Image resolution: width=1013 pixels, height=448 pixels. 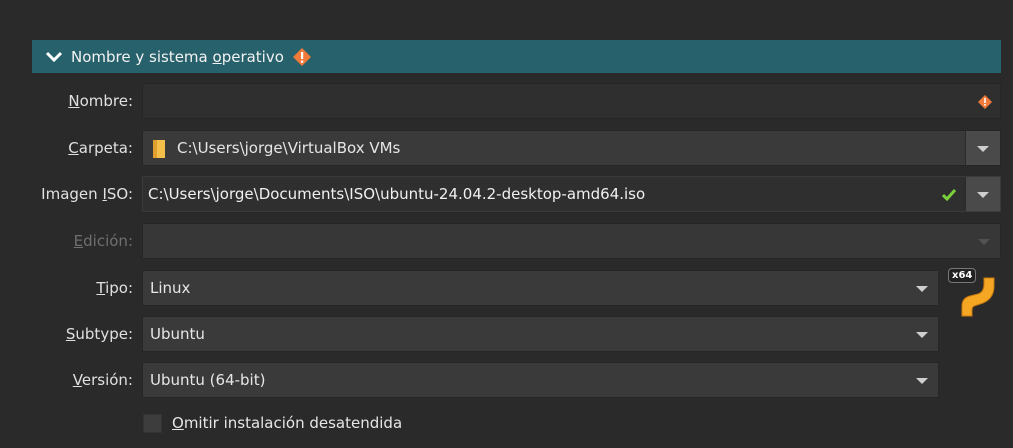 I want to click on label-version: Versión:, so click(x=102, y=380).